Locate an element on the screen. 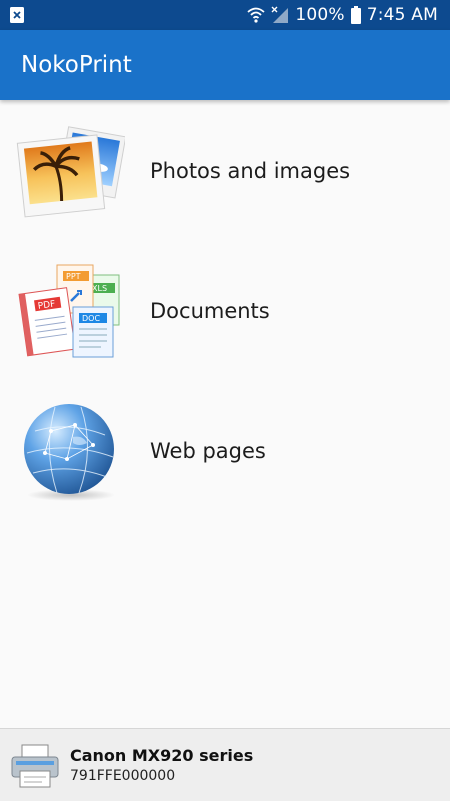  menu-item-label: Photos and images is located at coordinates (250, 171).